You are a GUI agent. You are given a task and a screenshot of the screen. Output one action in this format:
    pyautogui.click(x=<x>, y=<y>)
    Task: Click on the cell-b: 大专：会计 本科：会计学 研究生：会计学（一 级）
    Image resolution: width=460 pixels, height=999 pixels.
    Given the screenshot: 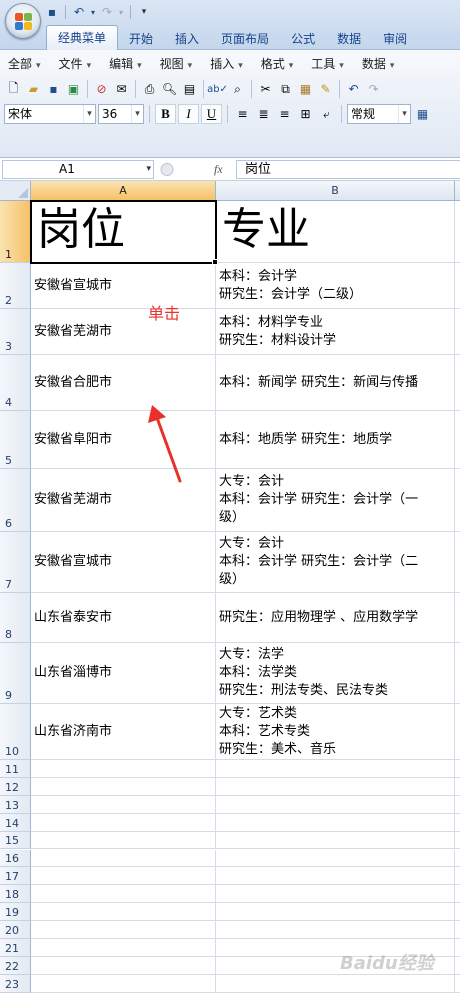 What is the action you would take?
    pyautogui.click(x=335, y=500)
    